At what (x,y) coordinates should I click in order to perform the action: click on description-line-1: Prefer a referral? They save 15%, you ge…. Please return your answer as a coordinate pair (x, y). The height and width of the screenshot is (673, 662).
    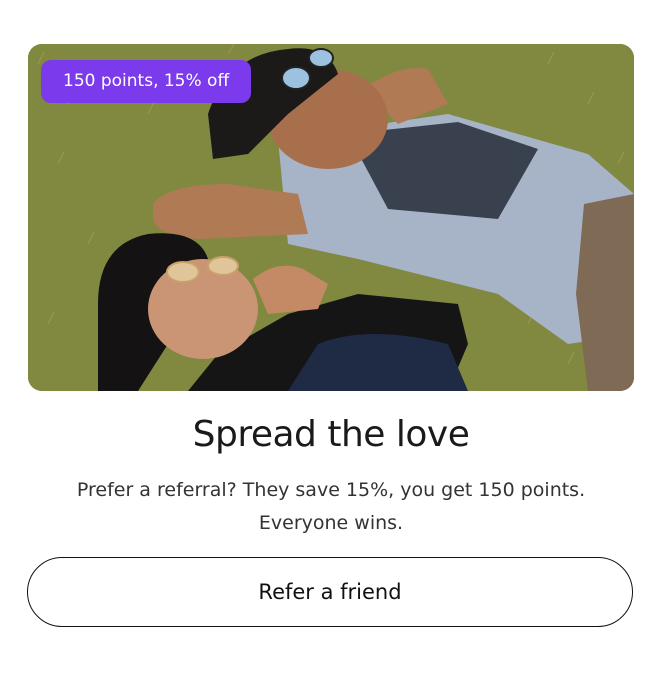
    Looking at the image, I should click on (331, 490).